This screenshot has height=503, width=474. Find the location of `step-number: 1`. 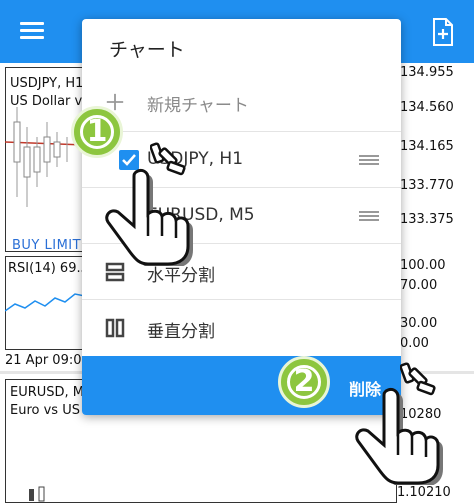

step-number: 1 is located at coordinates (97, 131).